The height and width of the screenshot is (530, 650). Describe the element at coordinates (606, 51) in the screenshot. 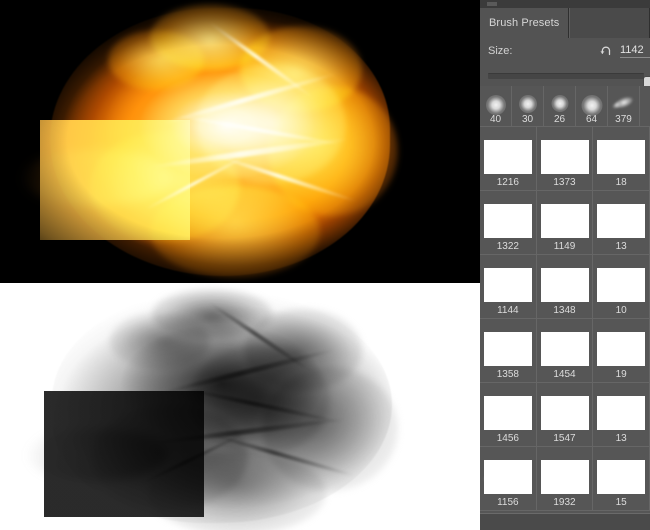

I see `reset-arrow-icon` at that location.